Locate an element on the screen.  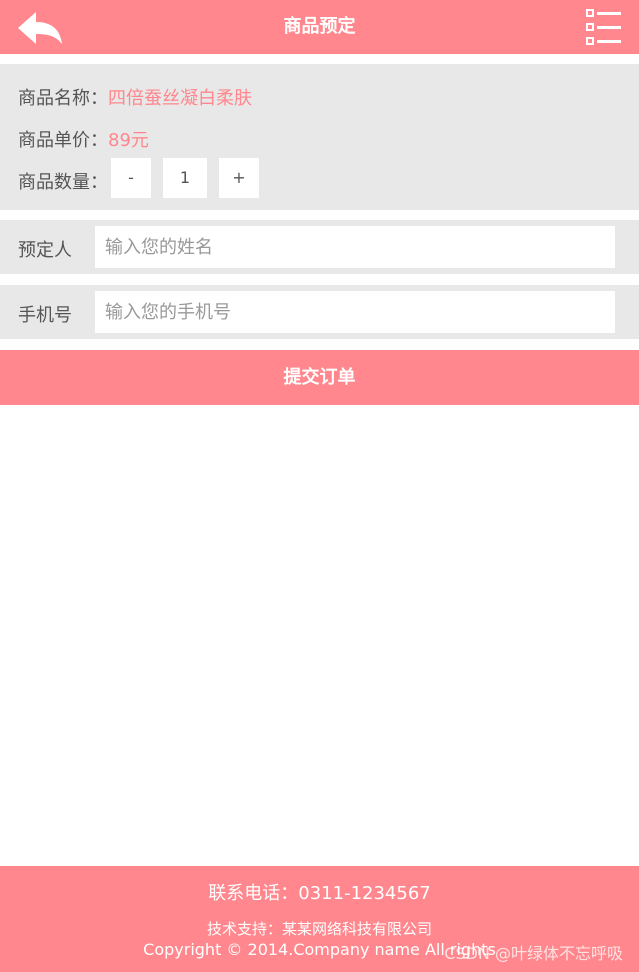
page-title: 商品预定 is located at coordinates (319, 26).